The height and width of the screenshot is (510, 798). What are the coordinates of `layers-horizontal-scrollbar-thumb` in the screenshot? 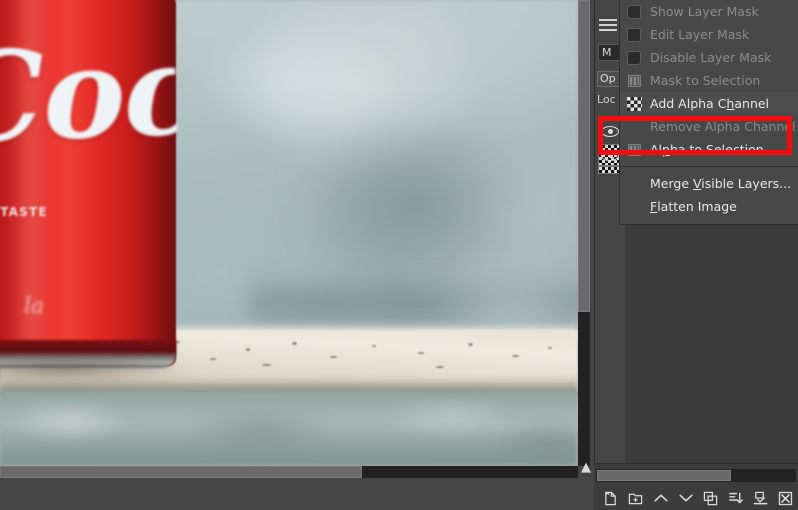 It's located at (664, 475).